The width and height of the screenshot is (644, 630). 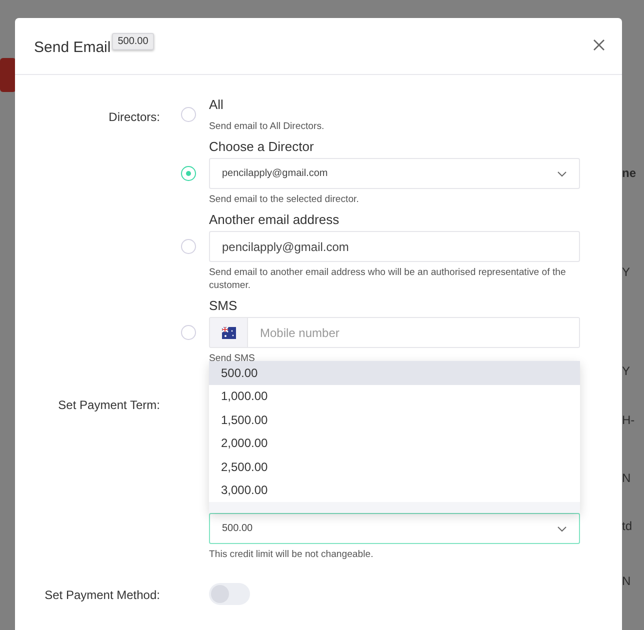 I want to click on menu-item: 1,500.00, so click(x=394, y=420).